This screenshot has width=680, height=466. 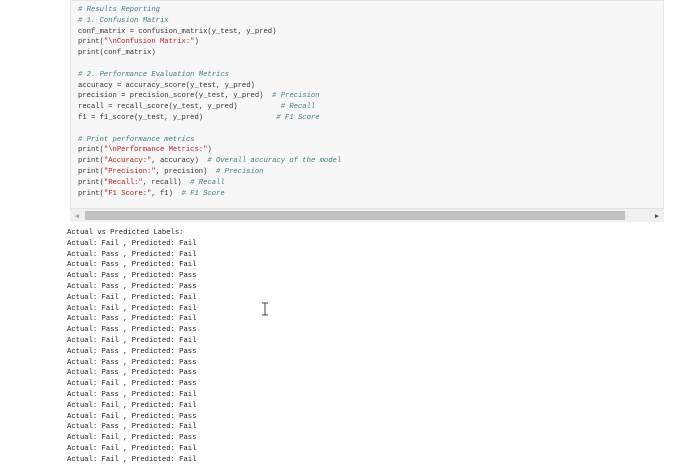 What do you see at coordinates (207, 182) in the screenshot?
I see `code-comment: # Recall` at bounding box center [207, 182].